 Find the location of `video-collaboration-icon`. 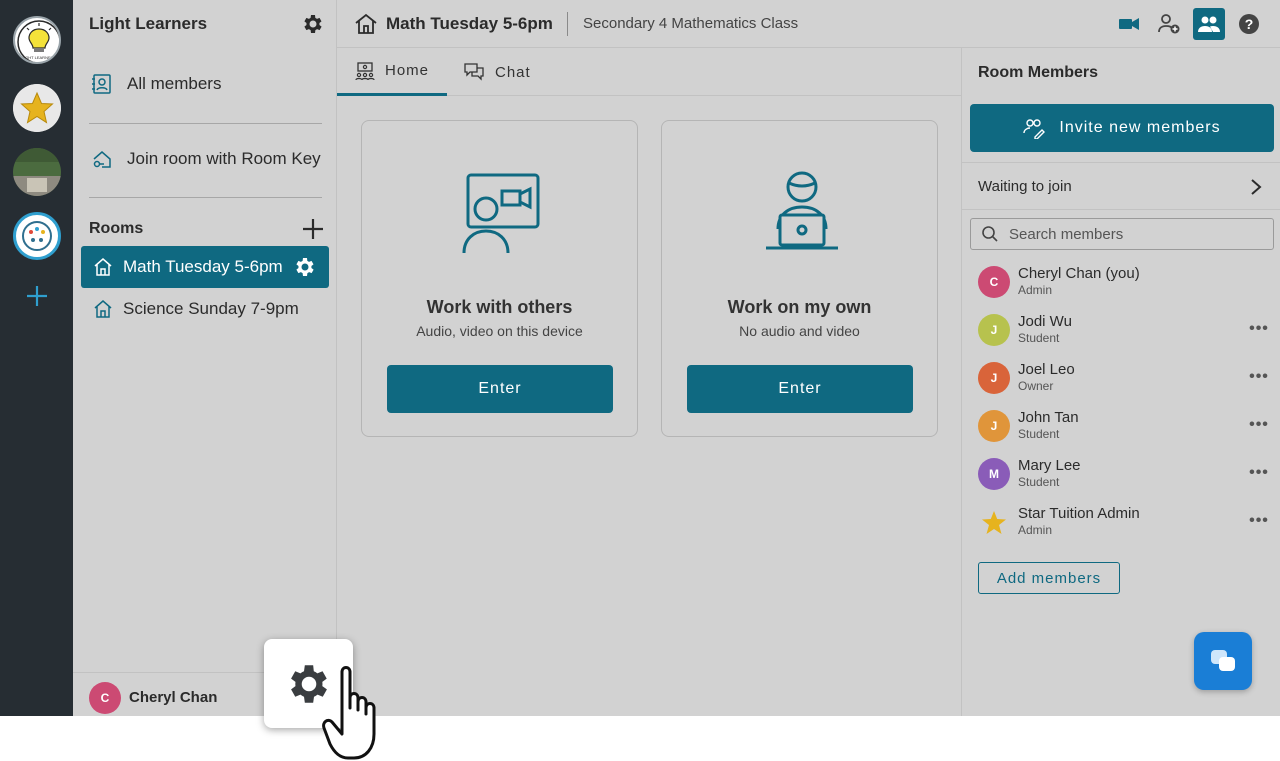

video-collaboration-icon is located at coordinates (501, 213).